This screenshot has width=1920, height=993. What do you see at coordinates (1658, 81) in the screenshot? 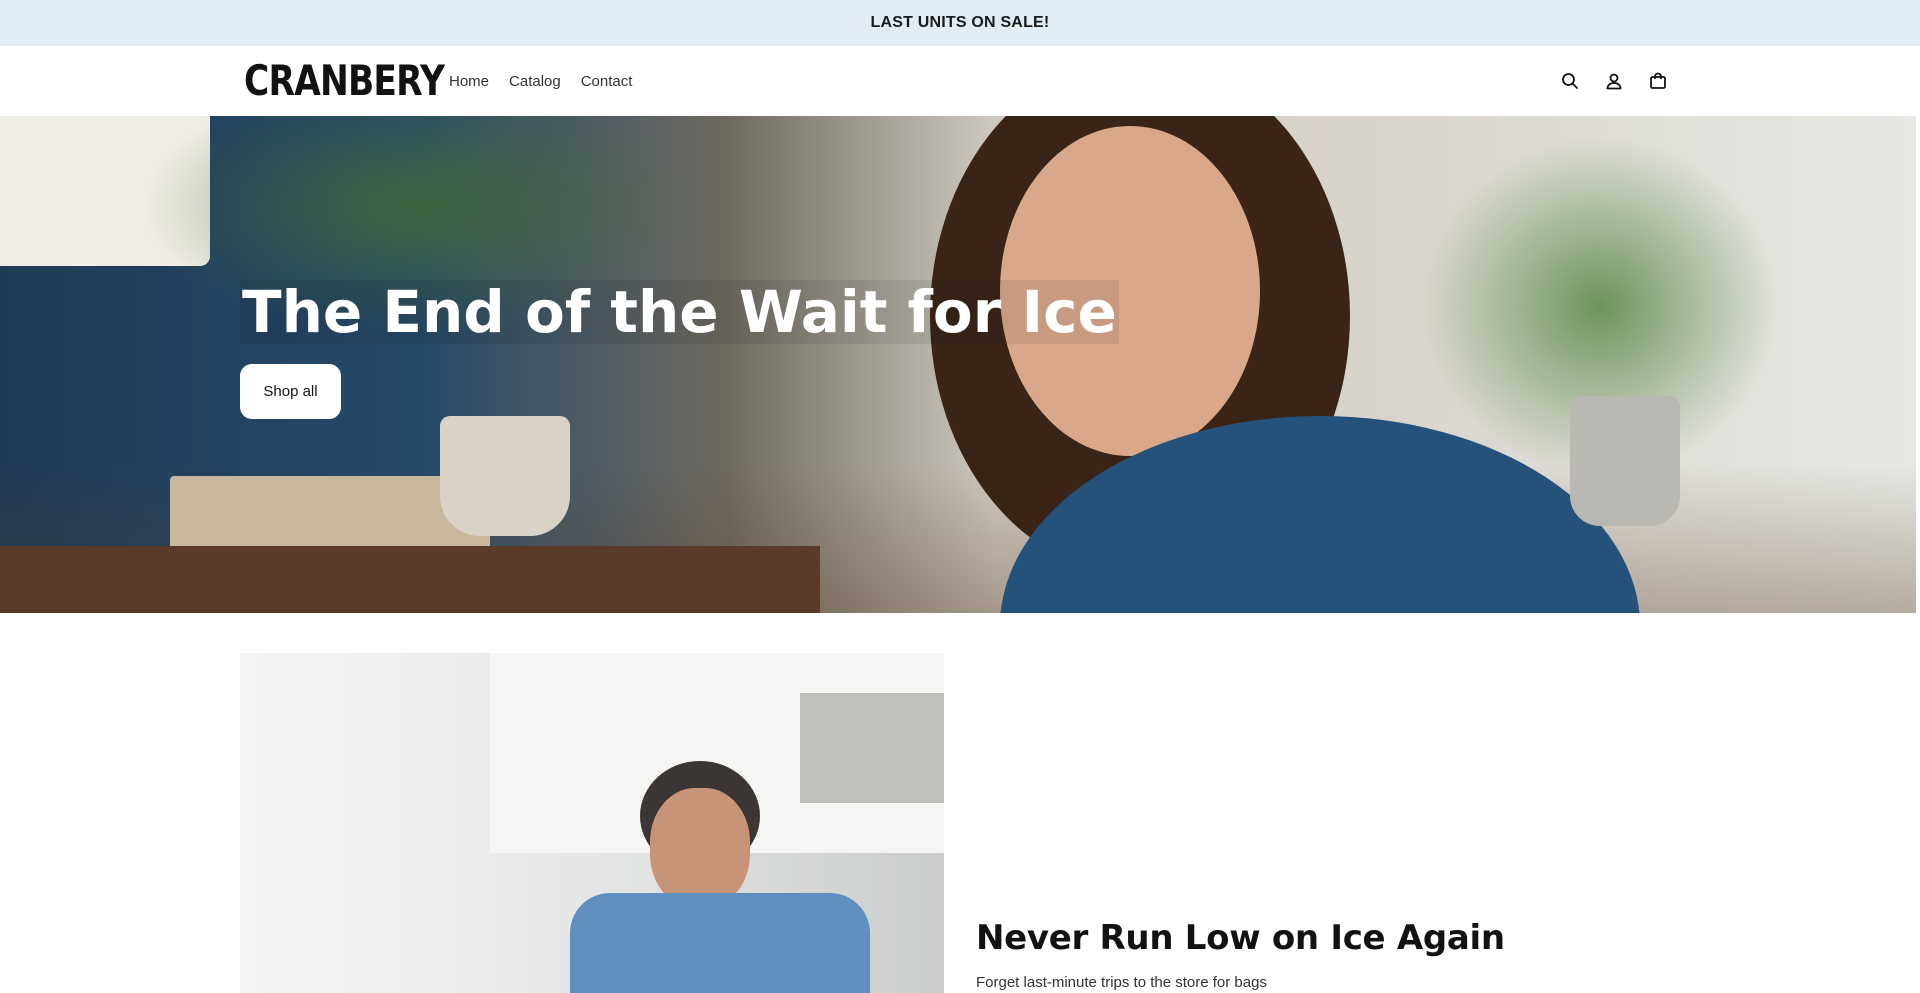
I see `cart-icon` at bounding box center [1658, 81].